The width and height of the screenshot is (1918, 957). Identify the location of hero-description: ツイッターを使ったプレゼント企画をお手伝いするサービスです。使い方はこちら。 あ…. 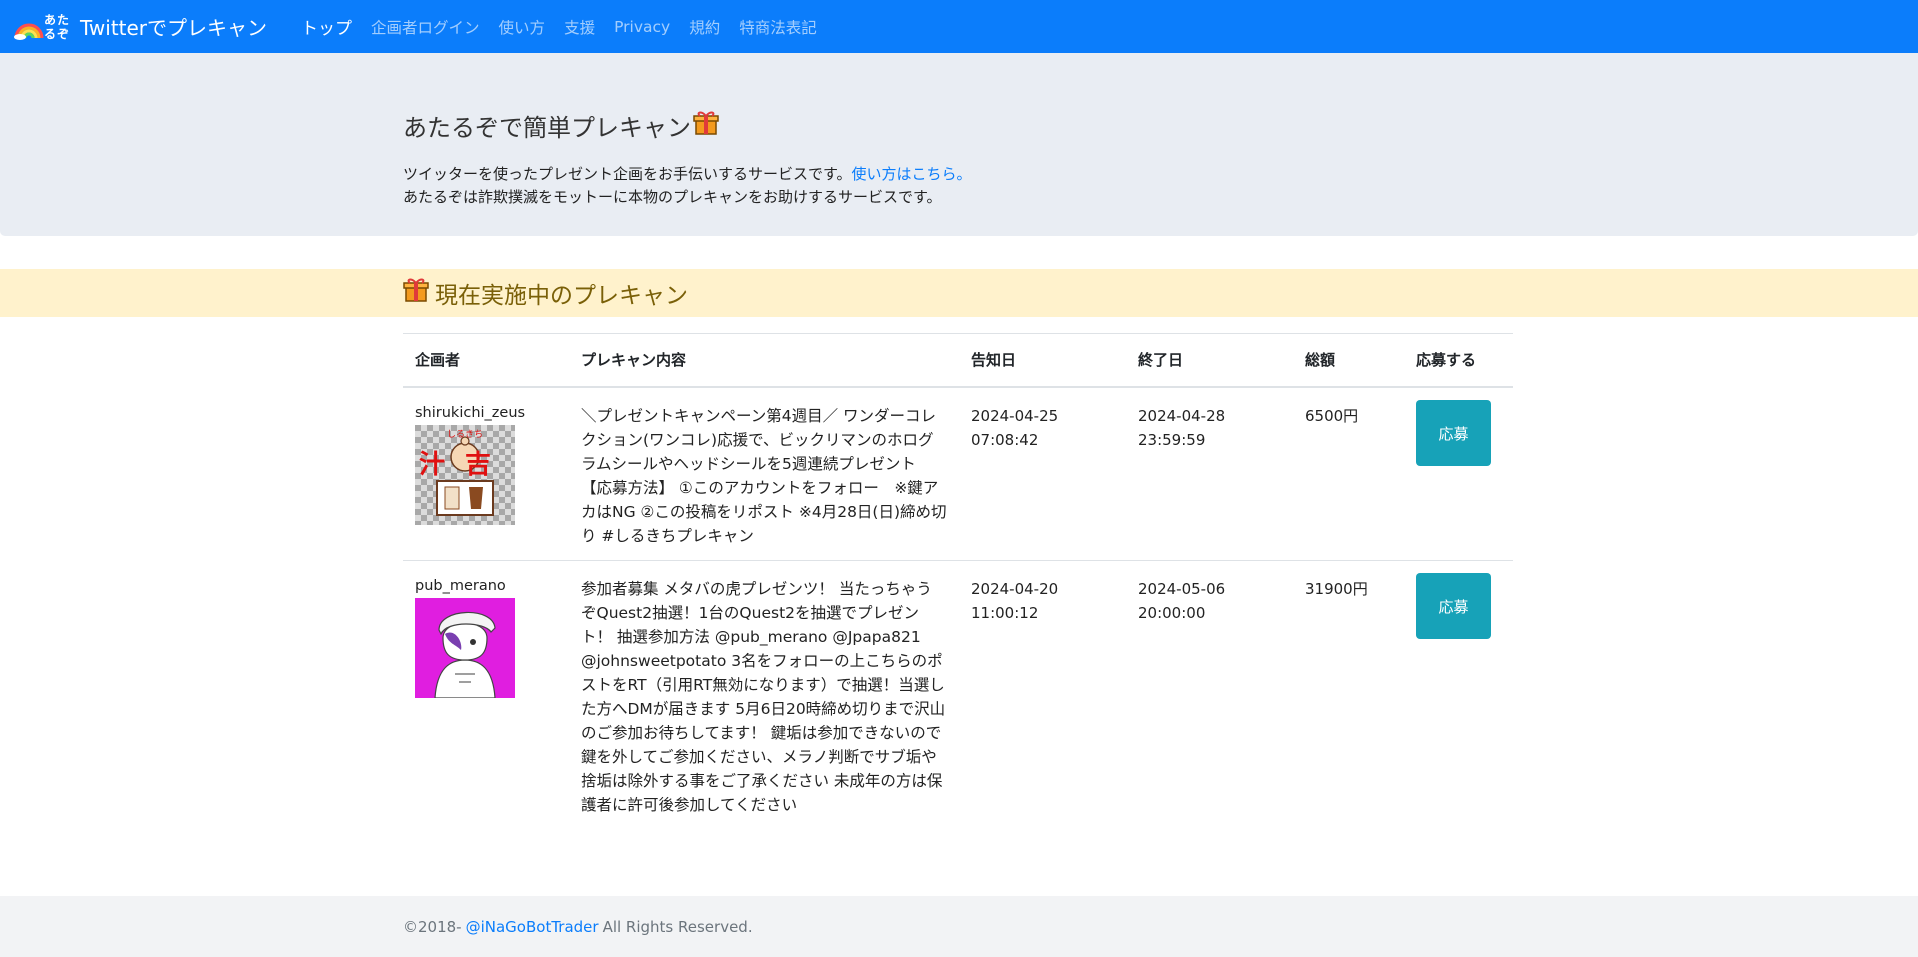
(958, 186).